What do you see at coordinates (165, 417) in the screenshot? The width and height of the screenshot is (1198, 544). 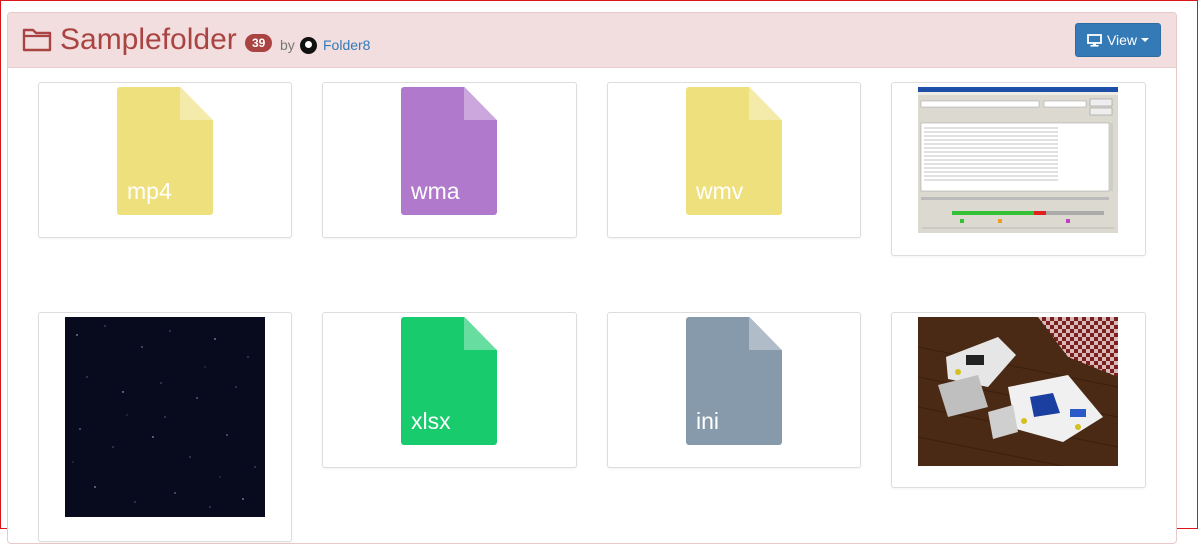 I see `starfield-thumbnail` at bounding box center [165, 417].